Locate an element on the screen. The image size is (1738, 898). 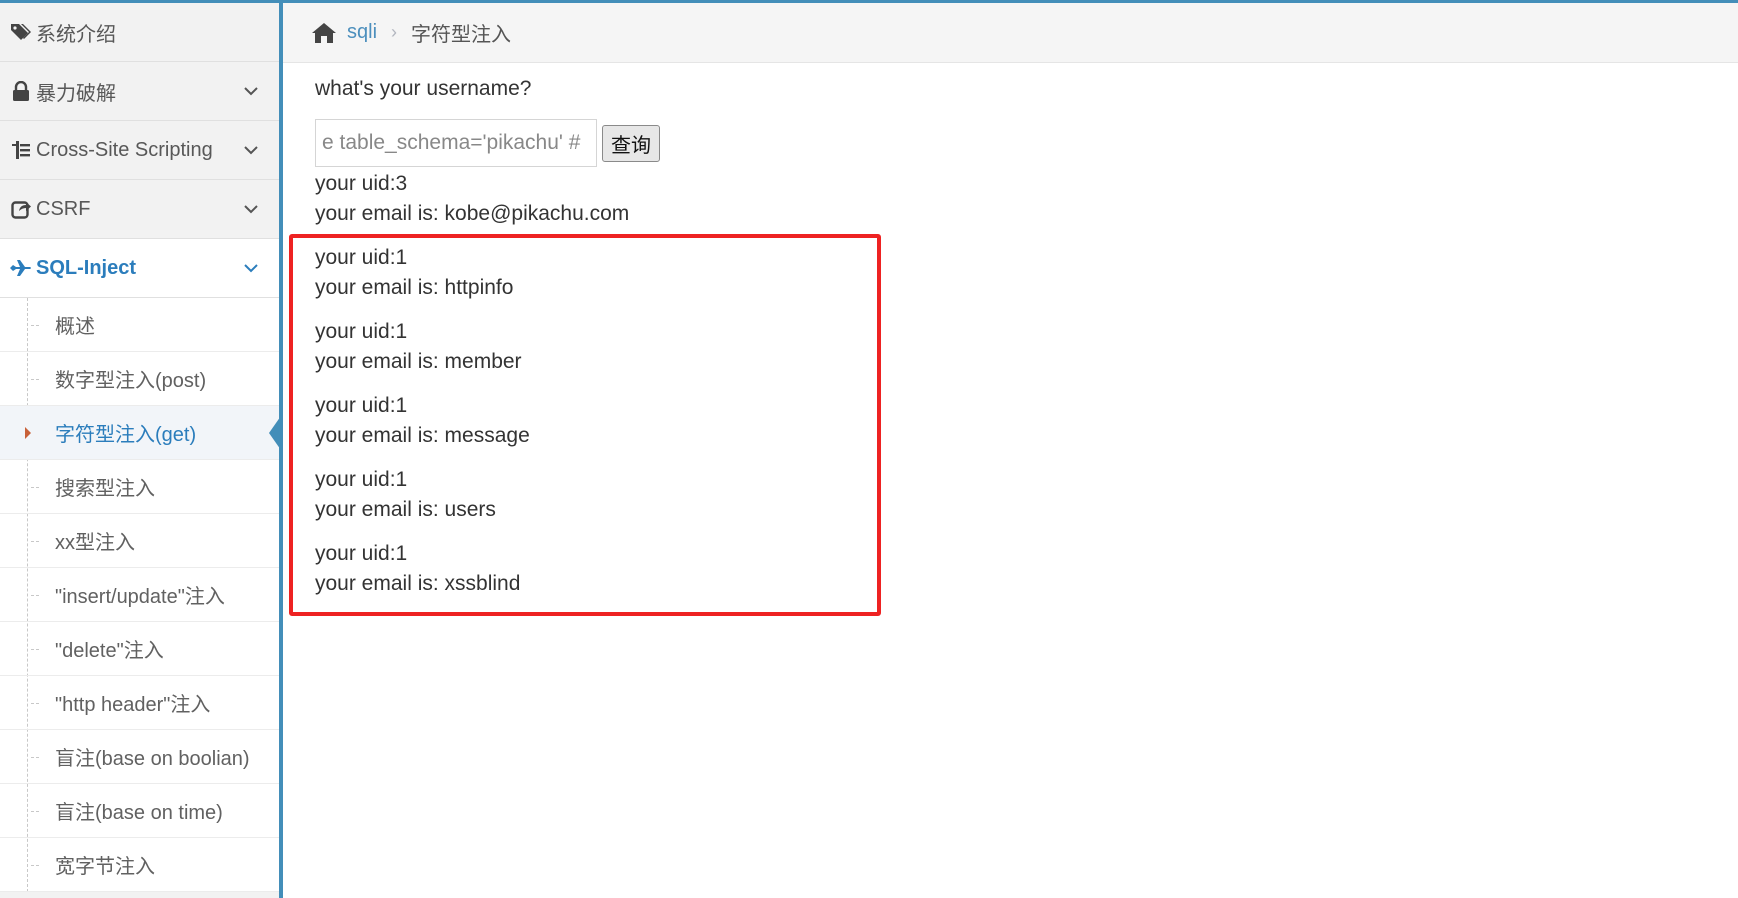
result-block: your uid:1 your email is: httpinfo is located at coordinates (422, 273).